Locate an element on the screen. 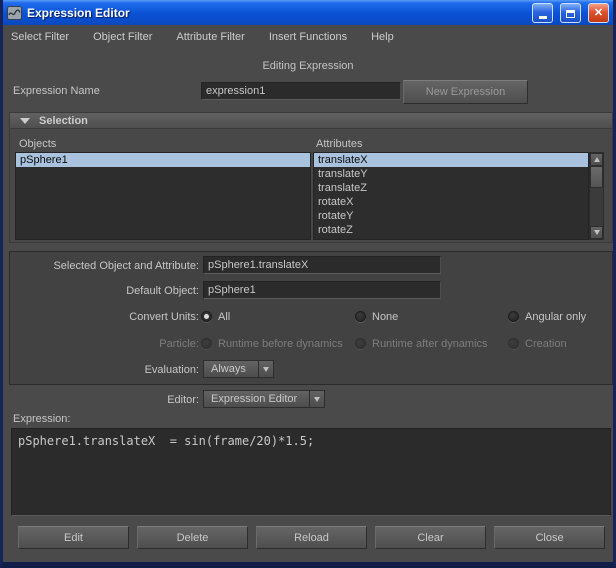  convert-units-none-radio: None is located at coordinates (376, 316).